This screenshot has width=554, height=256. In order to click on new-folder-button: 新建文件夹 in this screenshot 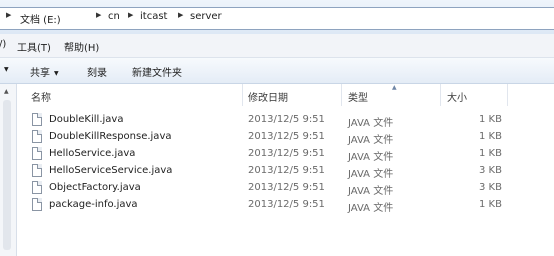, I will do `click(157, 71)`.